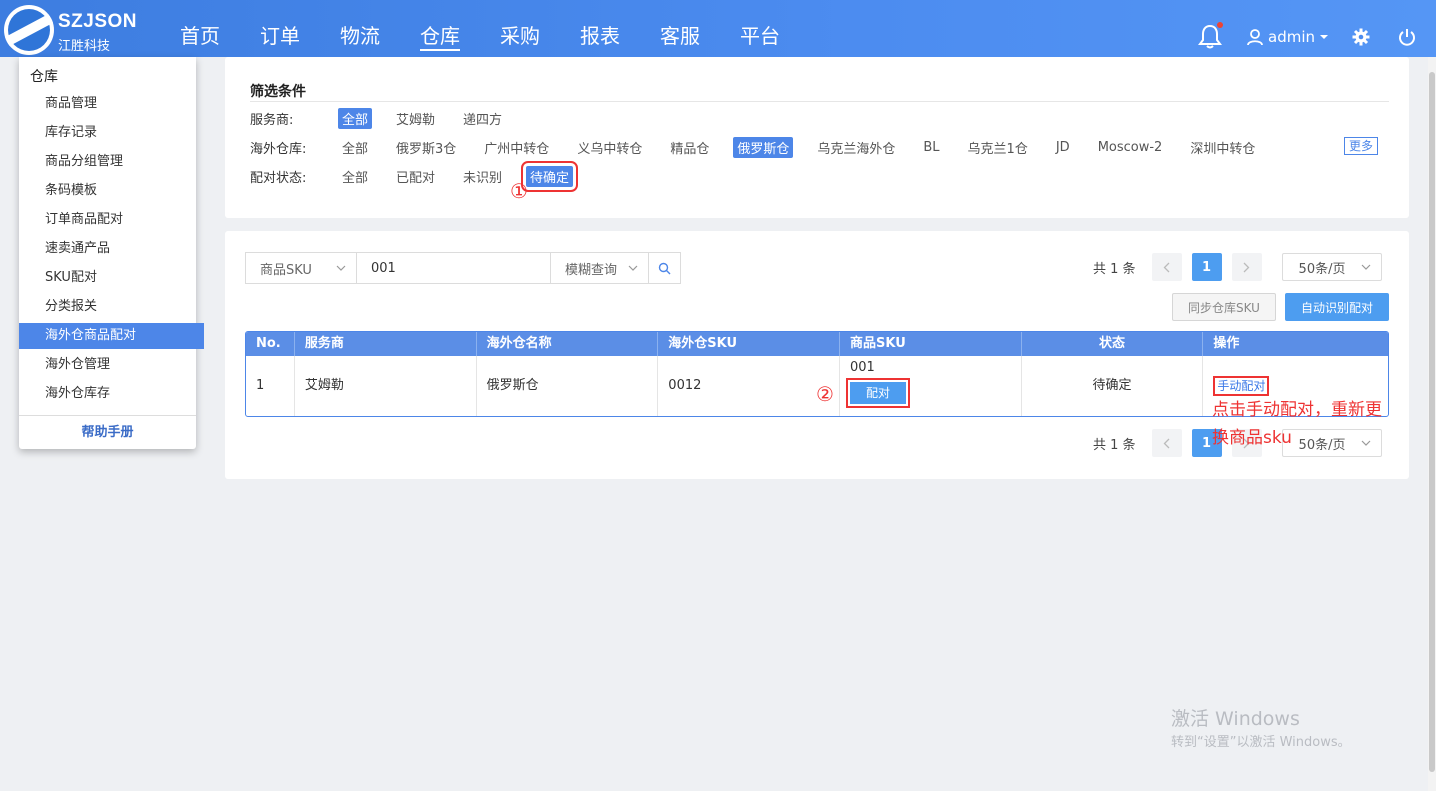  What do you see at coordinates (760, 28) in the screenshot?
I see `nav-platform: 平台` at bounding box center [760, 28].